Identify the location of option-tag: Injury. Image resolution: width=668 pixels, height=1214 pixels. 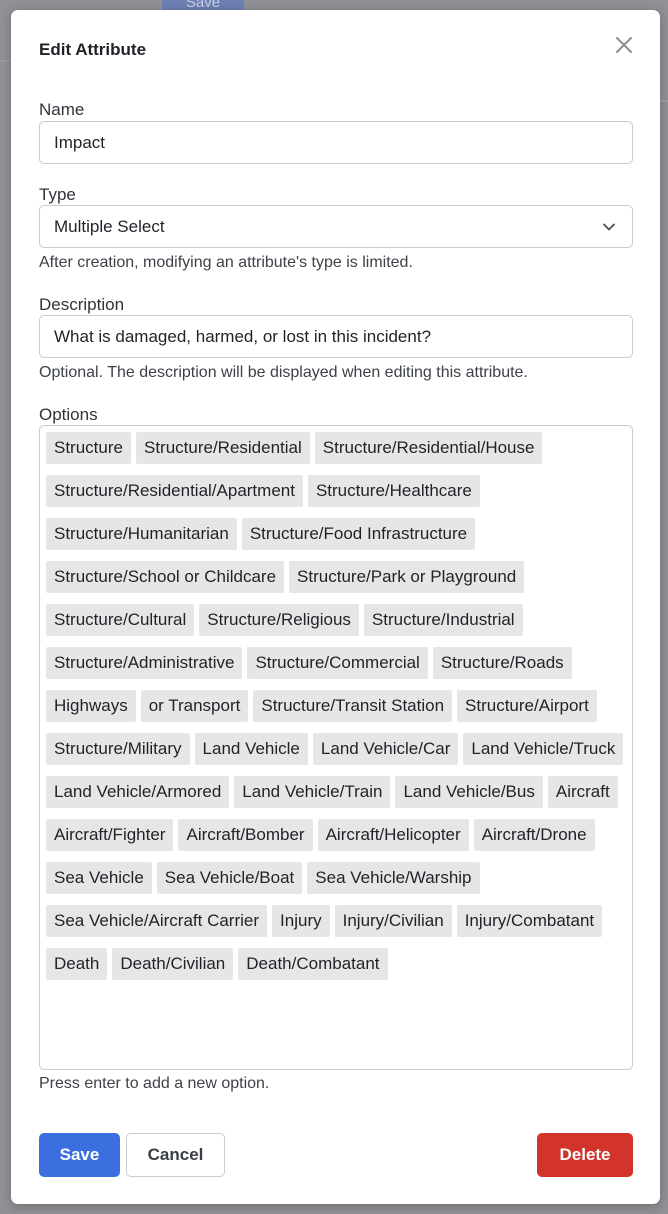
(301, 921).